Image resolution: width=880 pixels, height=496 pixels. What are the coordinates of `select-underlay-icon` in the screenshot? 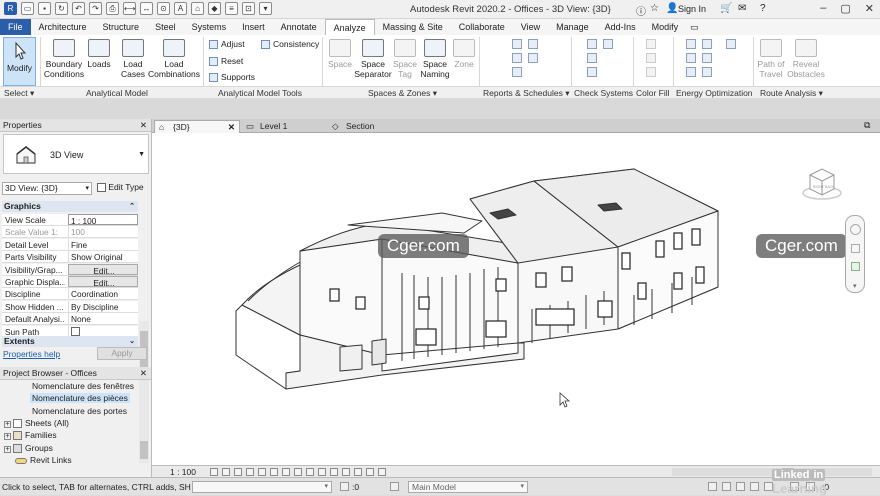 It's located at (726, 486).